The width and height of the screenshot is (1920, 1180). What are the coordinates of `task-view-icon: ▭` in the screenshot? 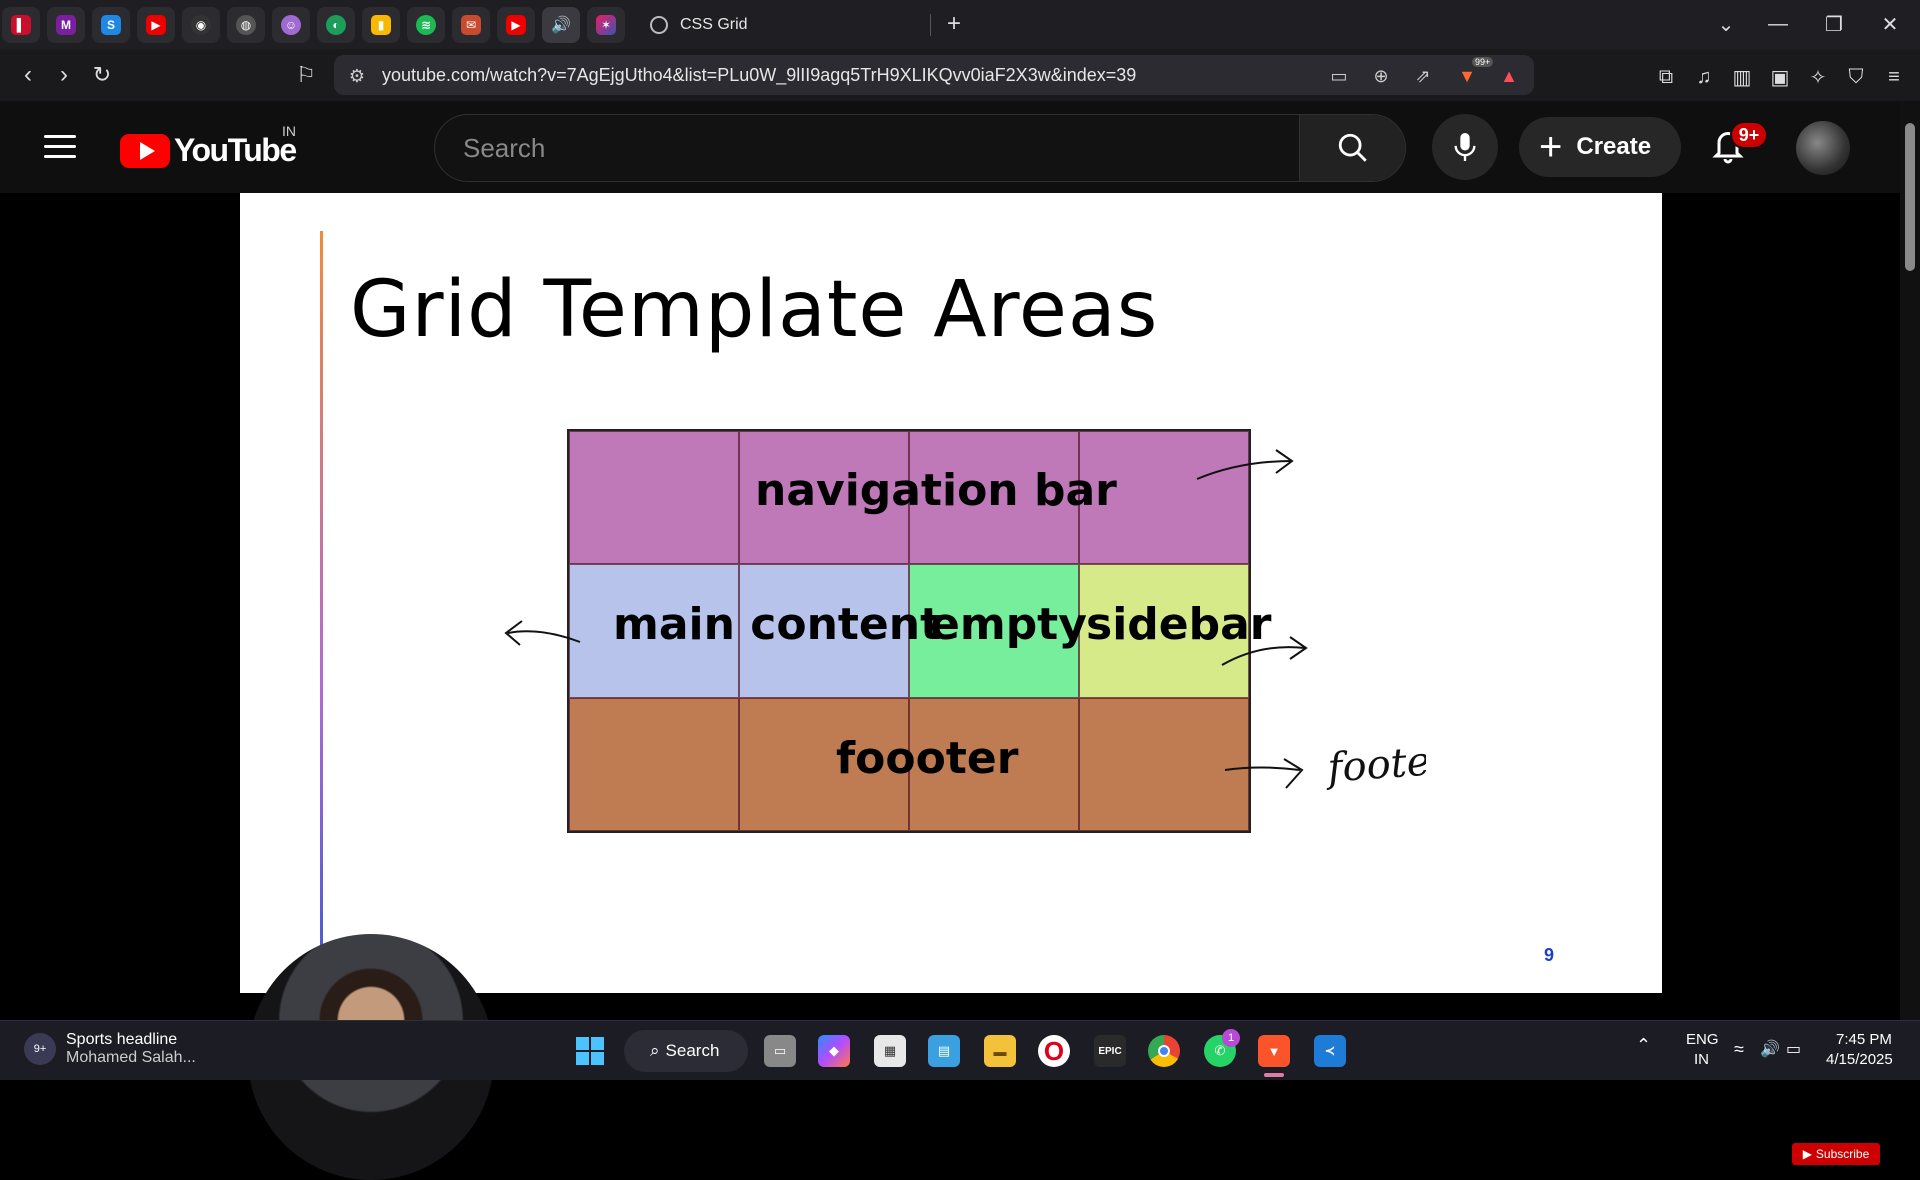 It's located at (780, 1051).